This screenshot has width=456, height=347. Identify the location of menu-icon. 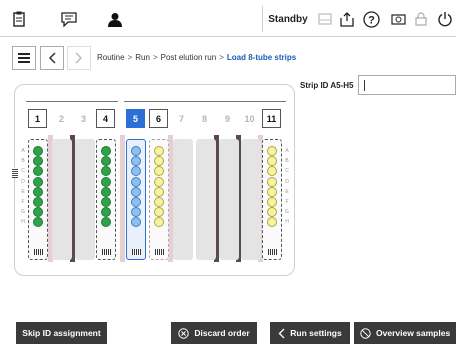
(24, 58).